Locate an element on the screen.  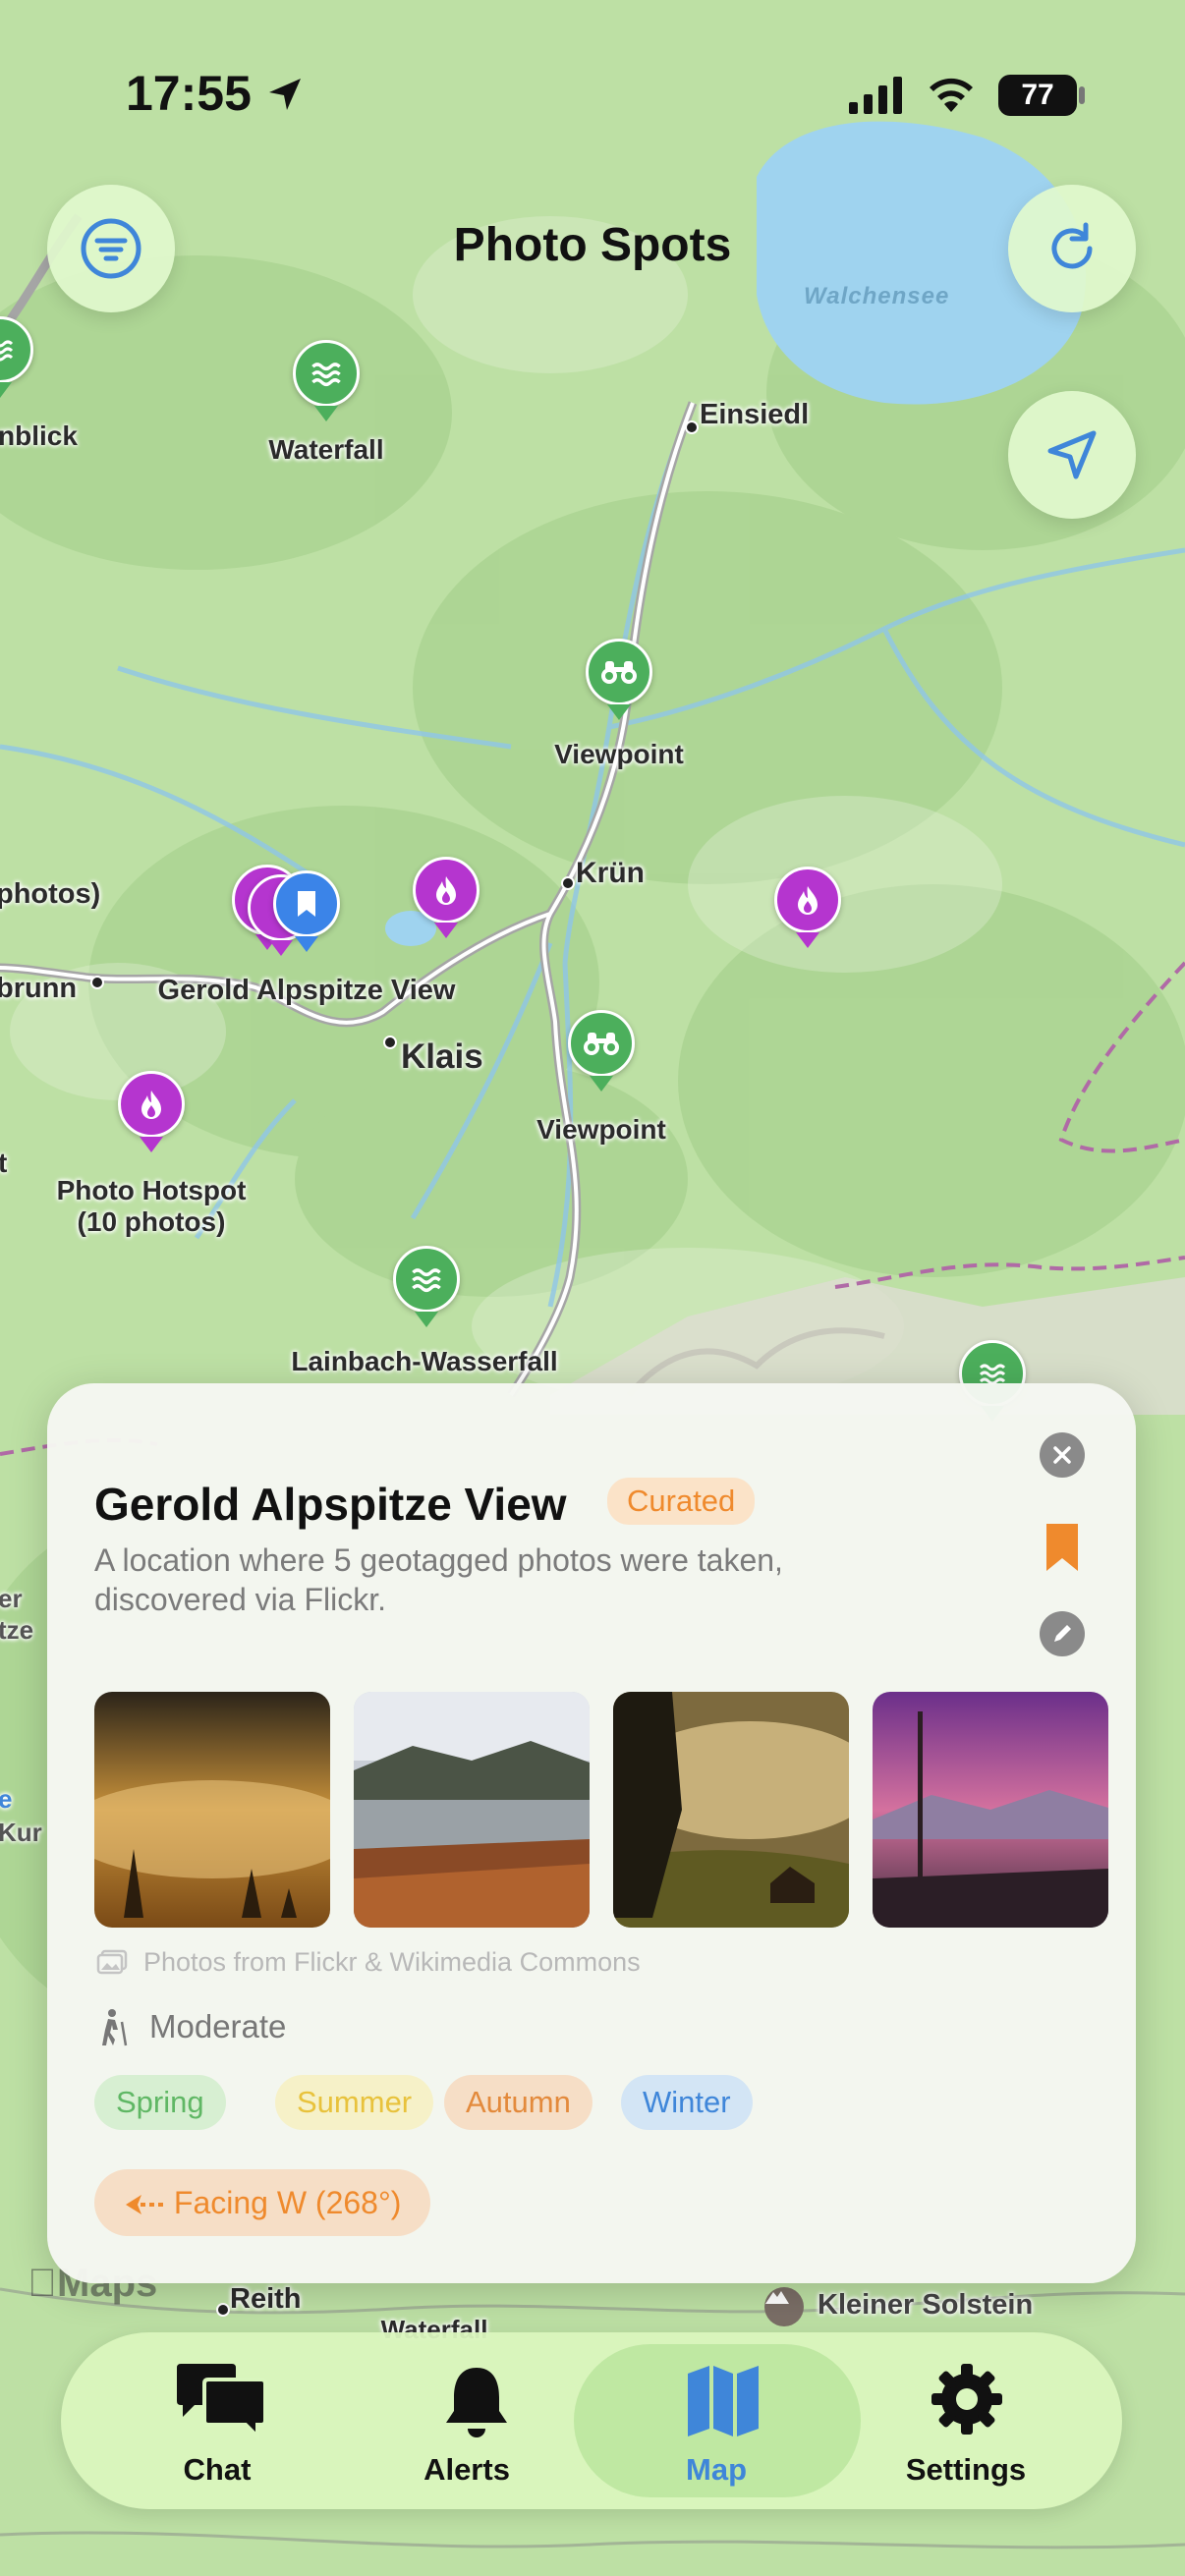
arrow-west-icon is located at coordinates (145, 2204).